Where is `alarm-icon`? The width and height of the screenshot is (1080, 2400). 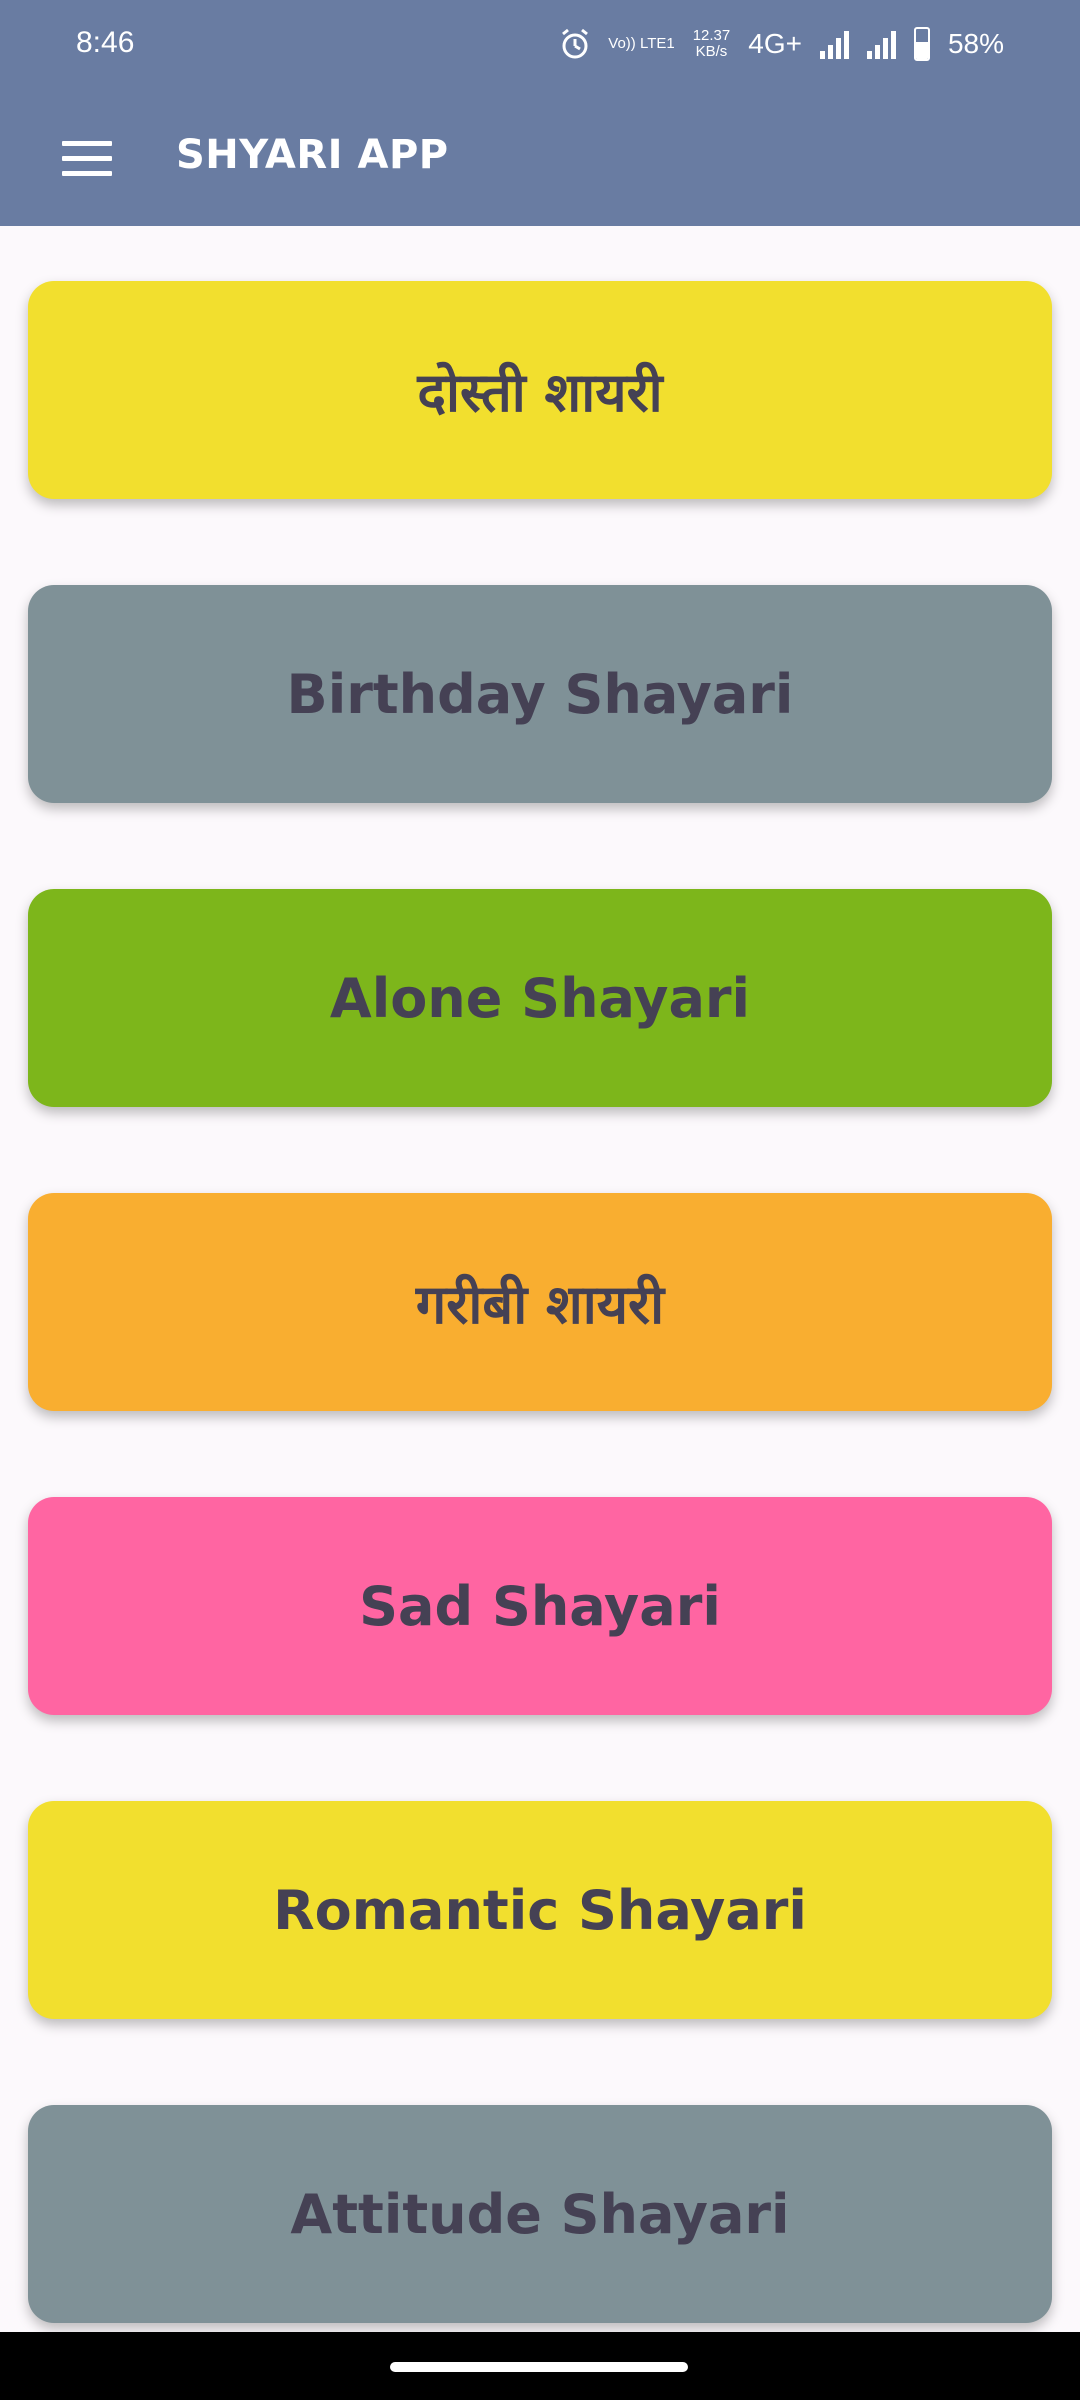 alarm-icon is located at coordinates (575, 43).